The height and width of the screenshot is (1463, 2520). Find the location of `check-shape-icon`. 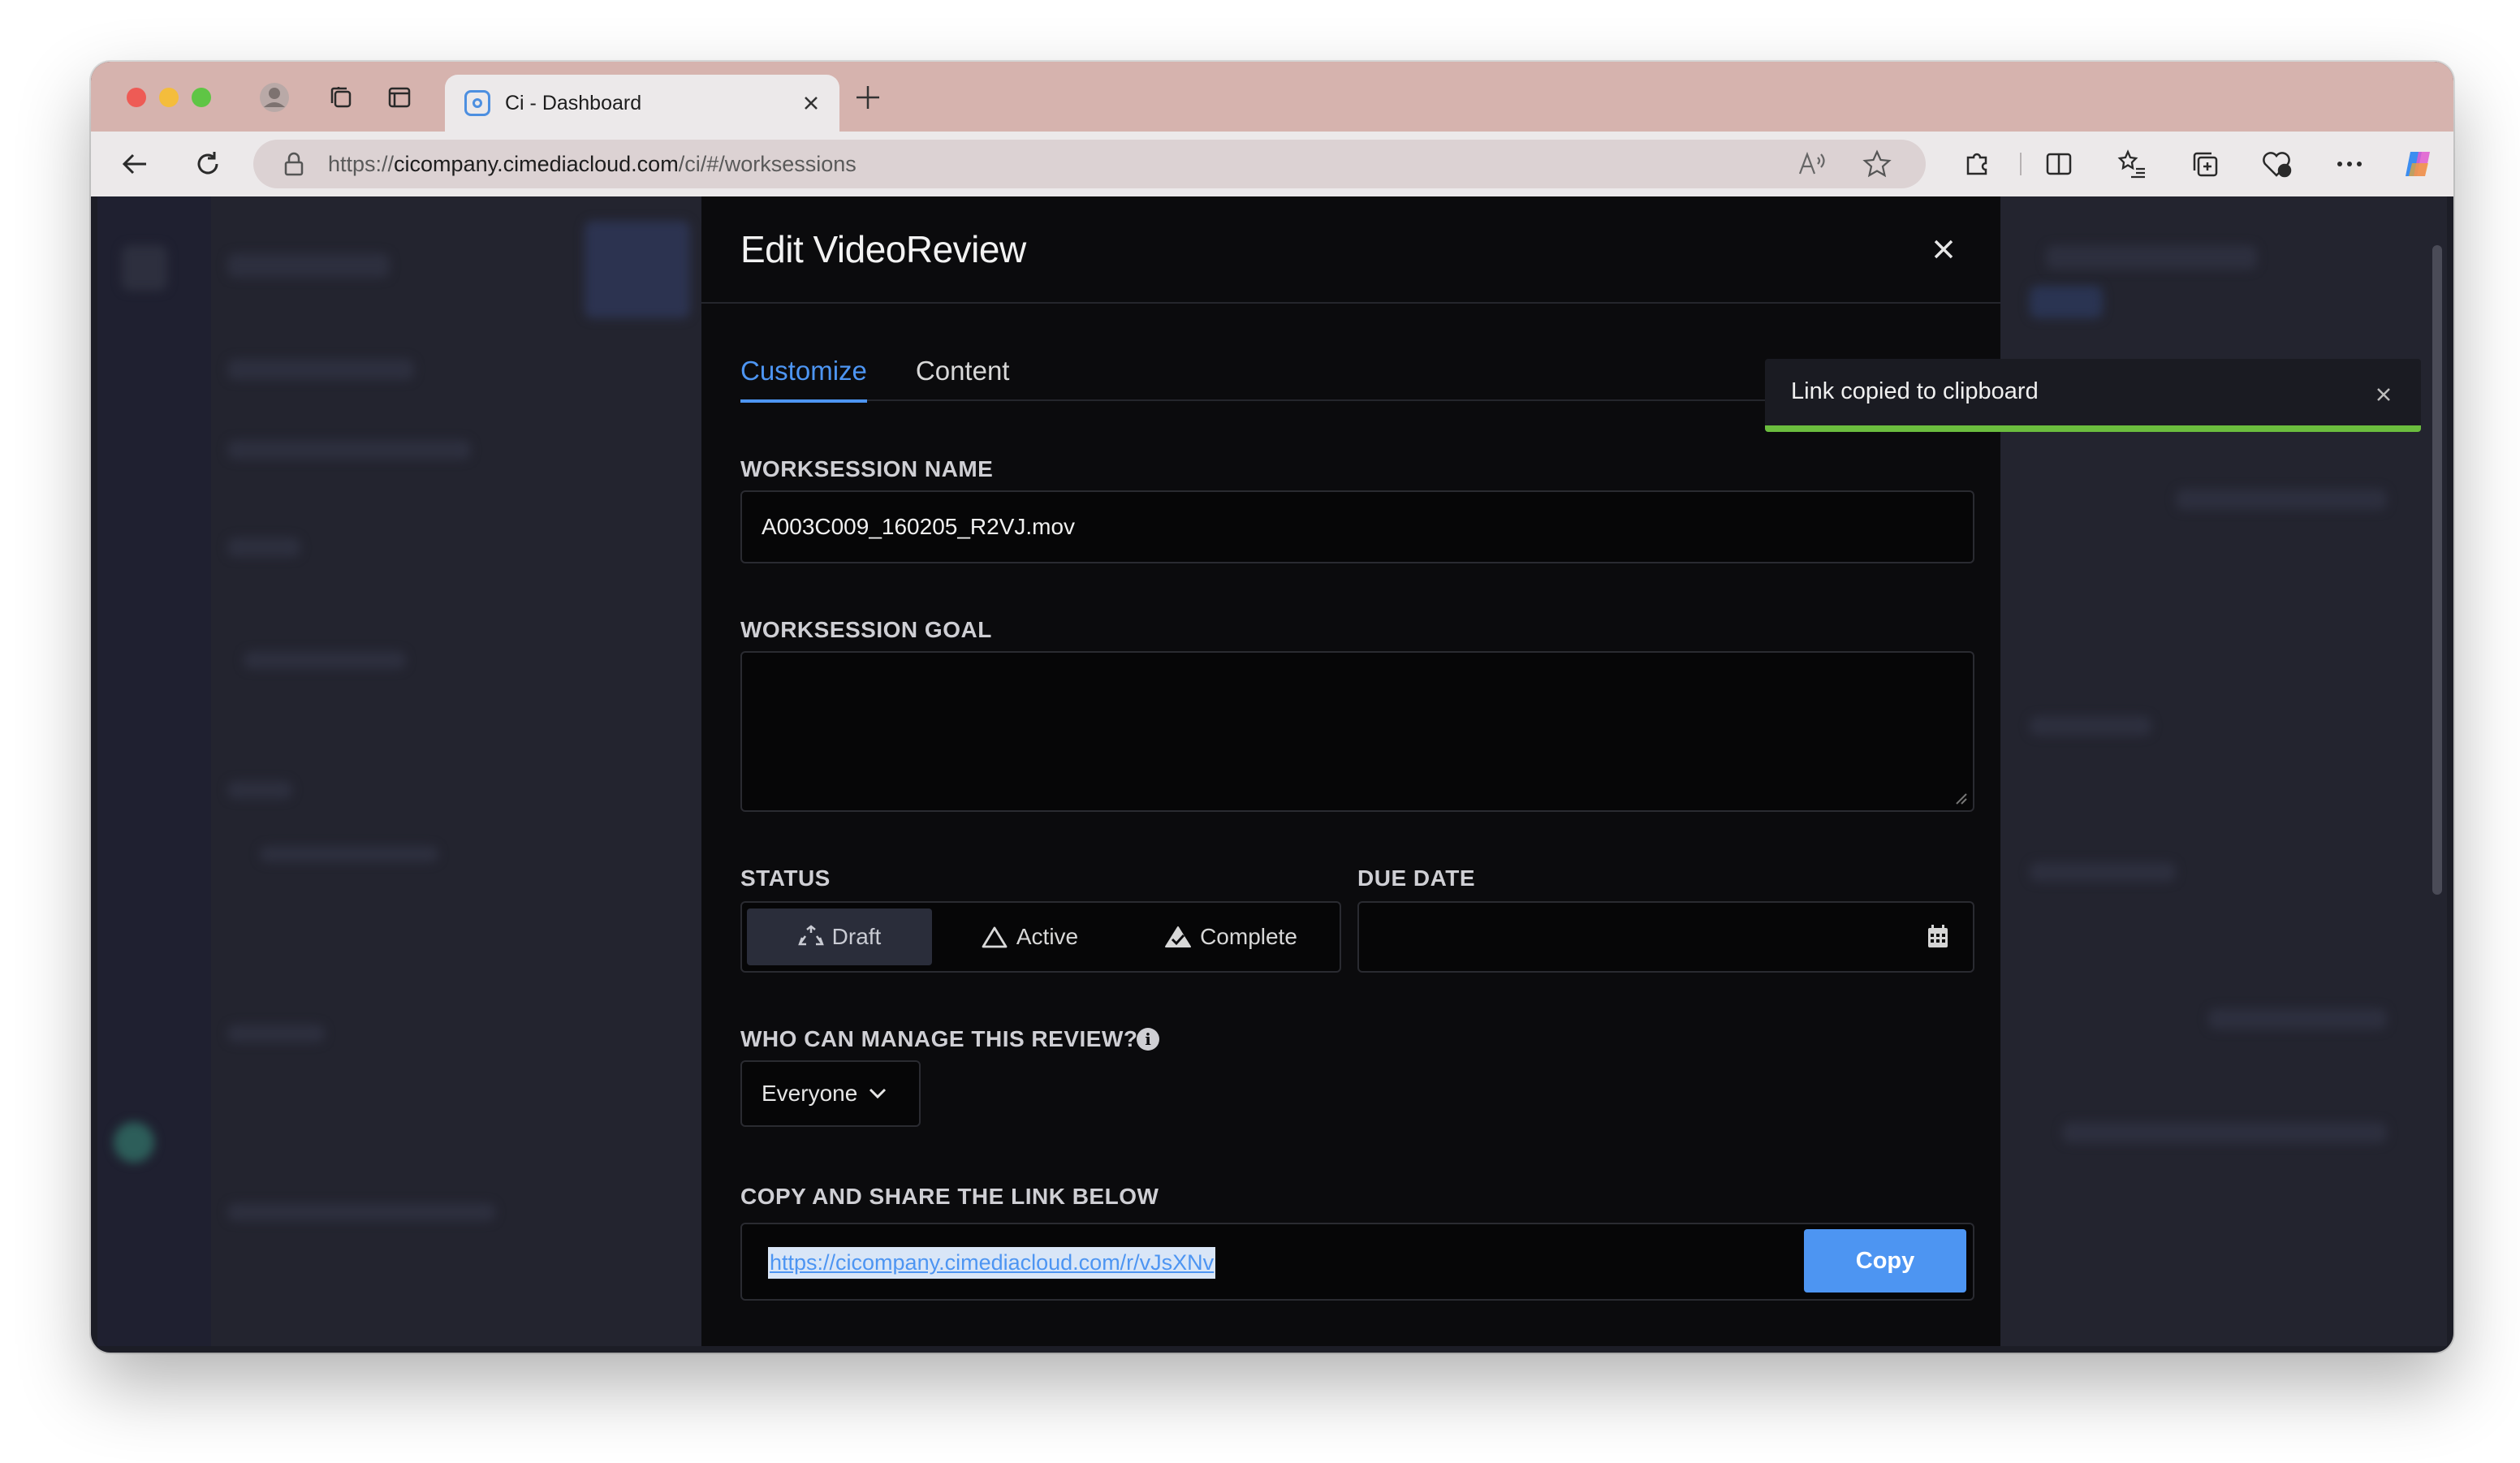

check-shape-icon is located at coordinates (1178, 937).